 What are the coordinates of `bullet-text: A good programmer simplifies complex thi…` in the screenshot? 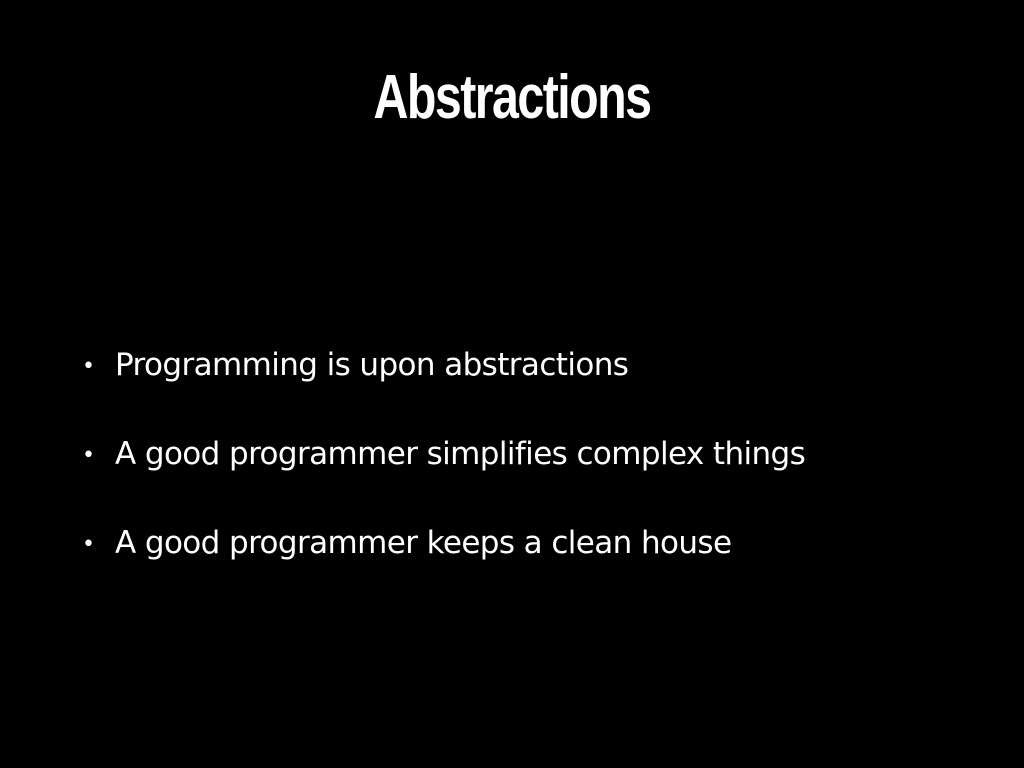 It's located at (460, 454).